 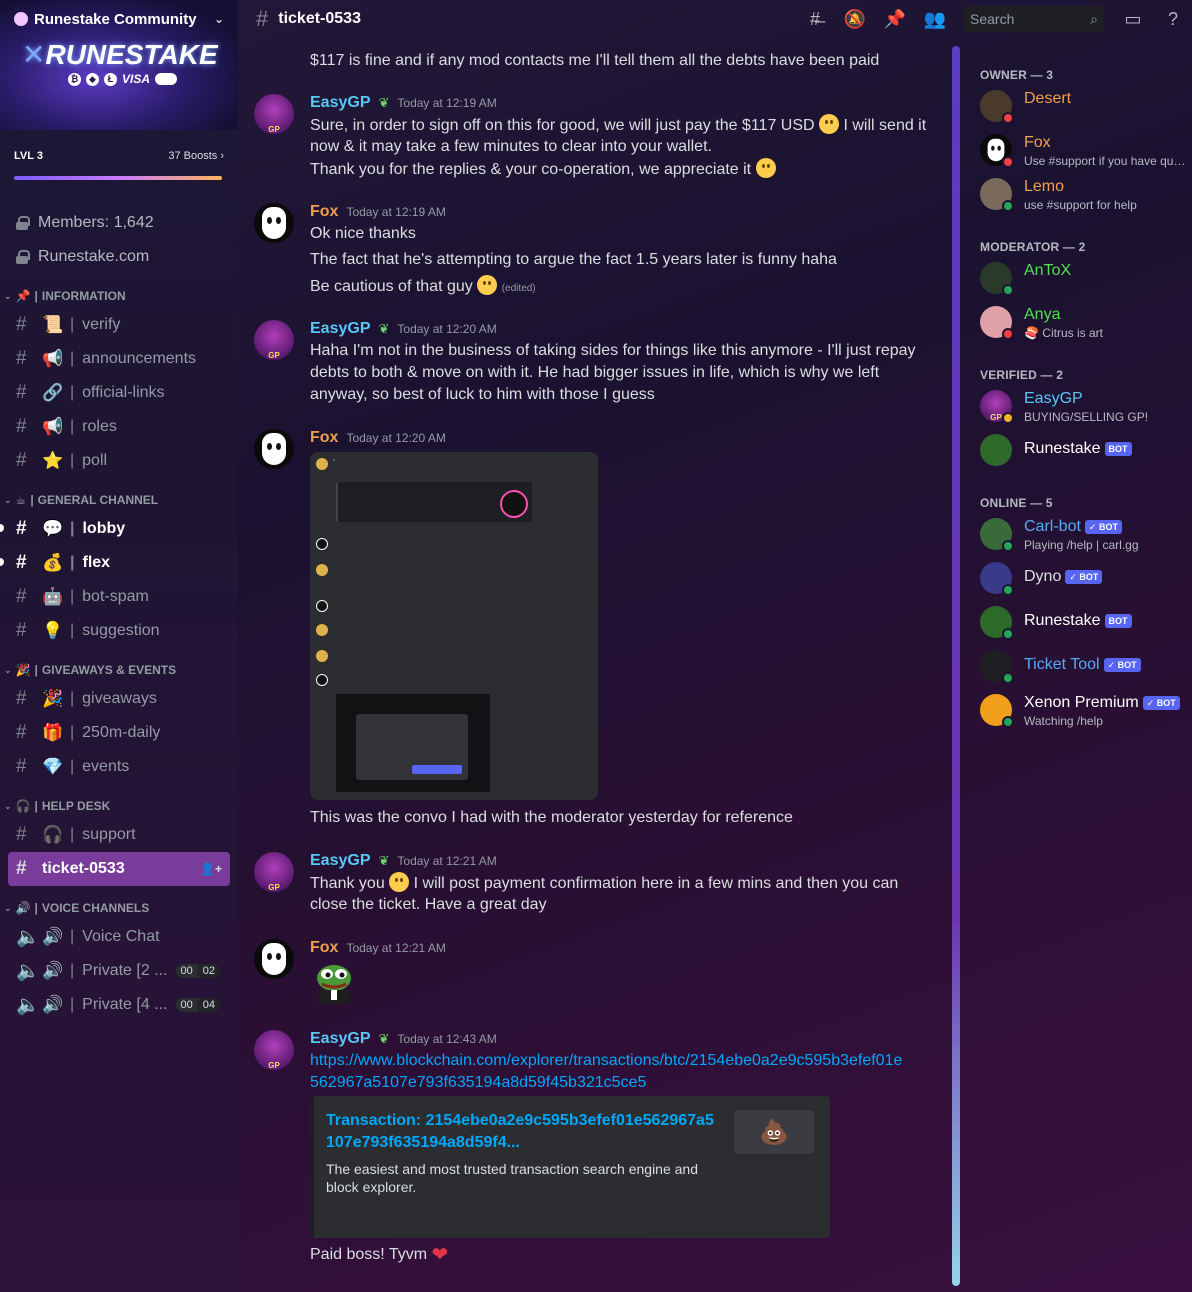 I want to click on members-count-channel: Members: 1,642, so click(x=119, y=223).